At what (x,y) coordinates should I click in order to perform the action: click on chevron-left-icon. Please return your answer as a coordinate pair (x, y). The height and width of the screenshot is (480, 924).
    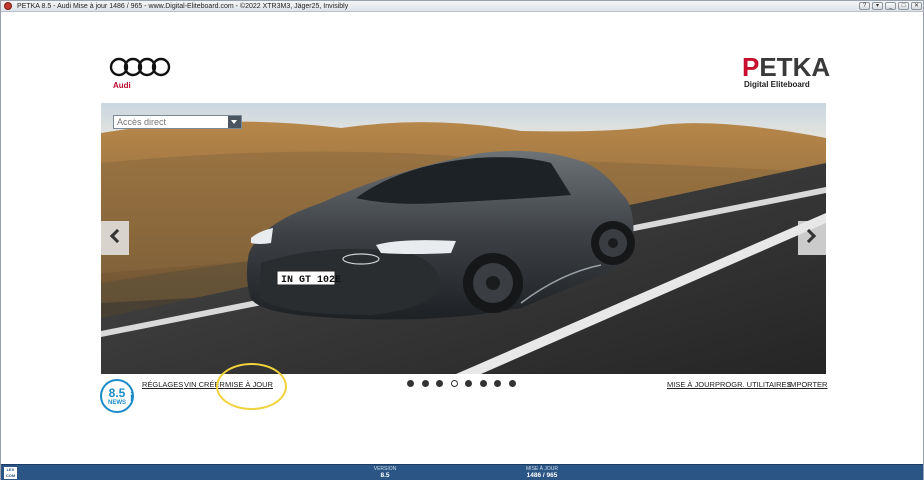
    Looking at the image, I should click on (117, 236).